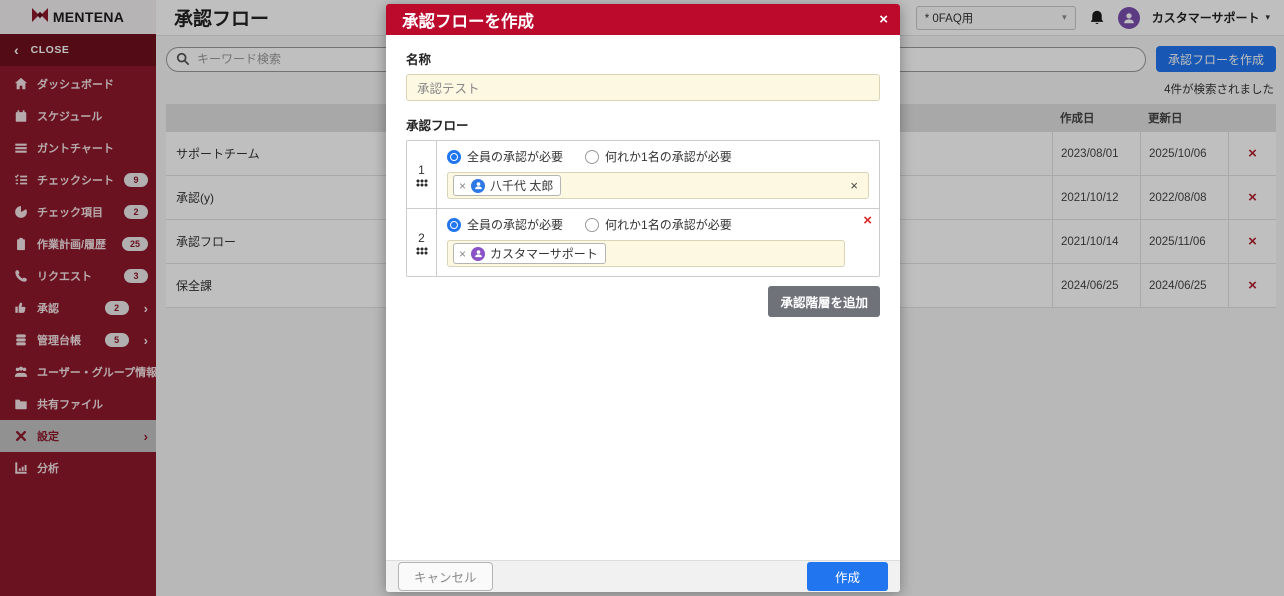 Image resolution: width=1284 pixels, height=596 pixels. I want to click on close-icon: ×, so click(883, 19).